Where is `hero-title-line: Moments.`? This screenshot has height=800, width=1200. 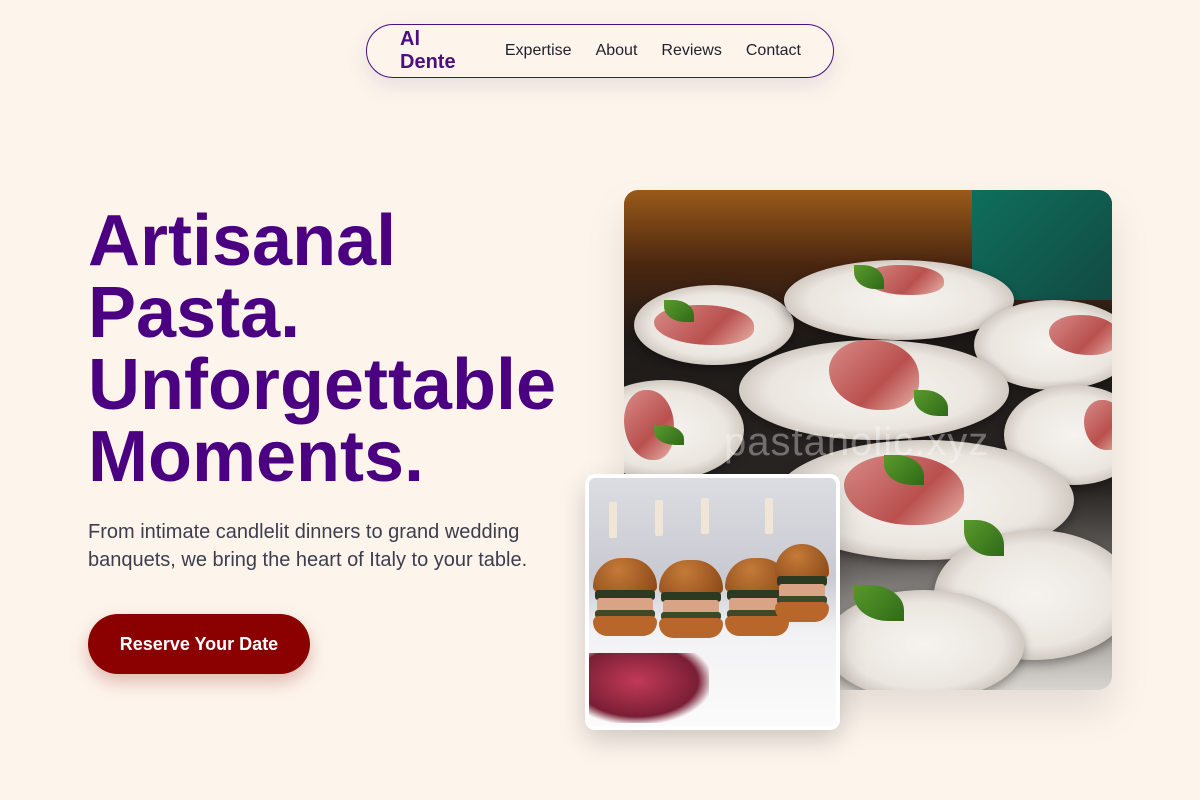 hero-title-line: Moments. is located at coordinates (256, 457).